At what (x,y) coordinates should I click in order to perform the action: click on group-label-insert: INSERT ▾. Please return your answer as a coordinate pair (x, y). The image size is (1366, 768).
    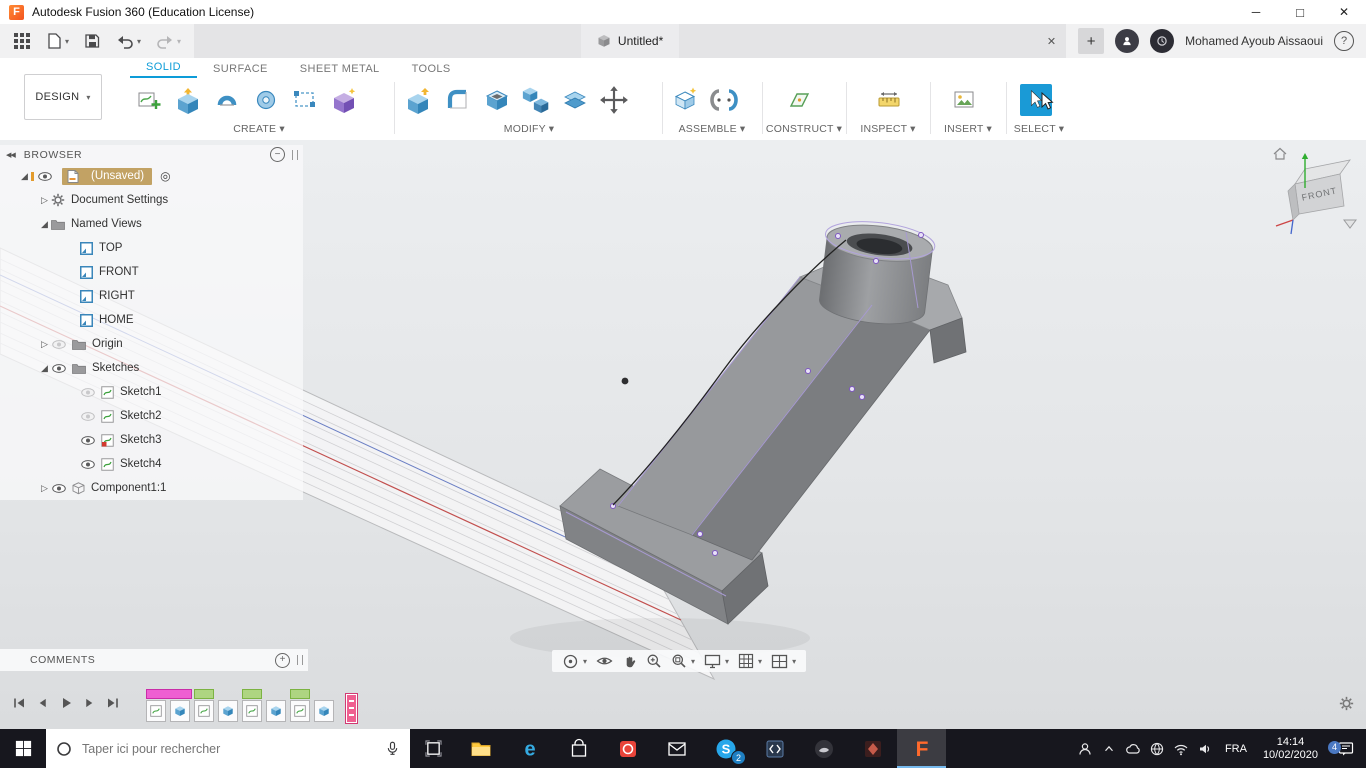
    Looking at the image, I should click on (968, 129).